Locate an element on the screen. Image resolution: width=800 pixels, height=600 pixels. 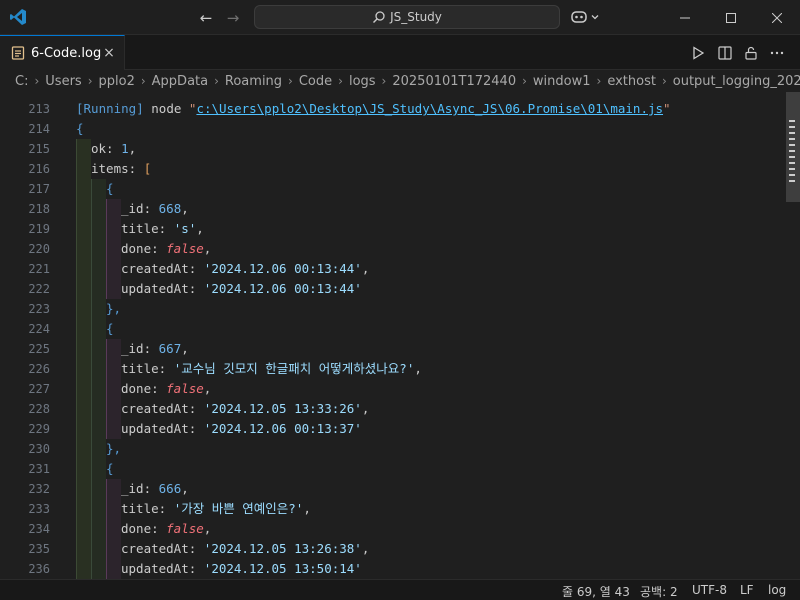
title-bar: ← → JS_Study is located at coordinates (400, 17).